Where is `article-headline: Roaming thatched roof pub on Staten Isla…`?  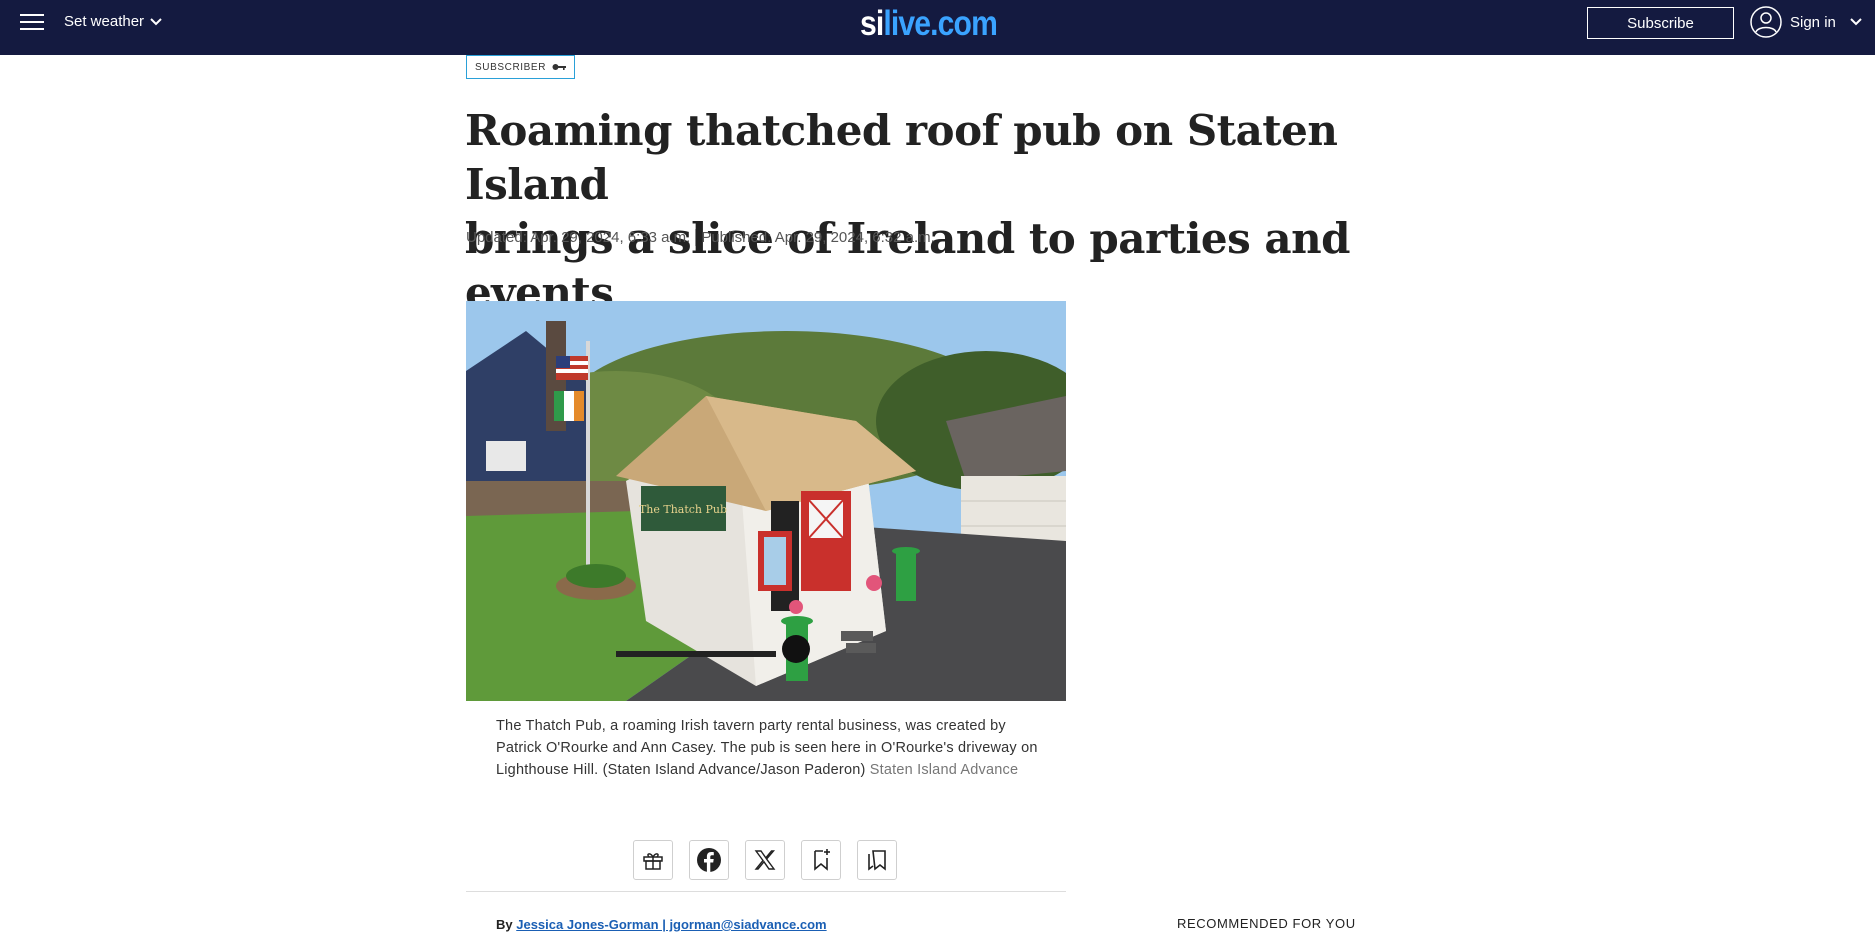
article-headline: Roaming thatched roof pub on Staten Isla… is located at coordinates (915, 212).